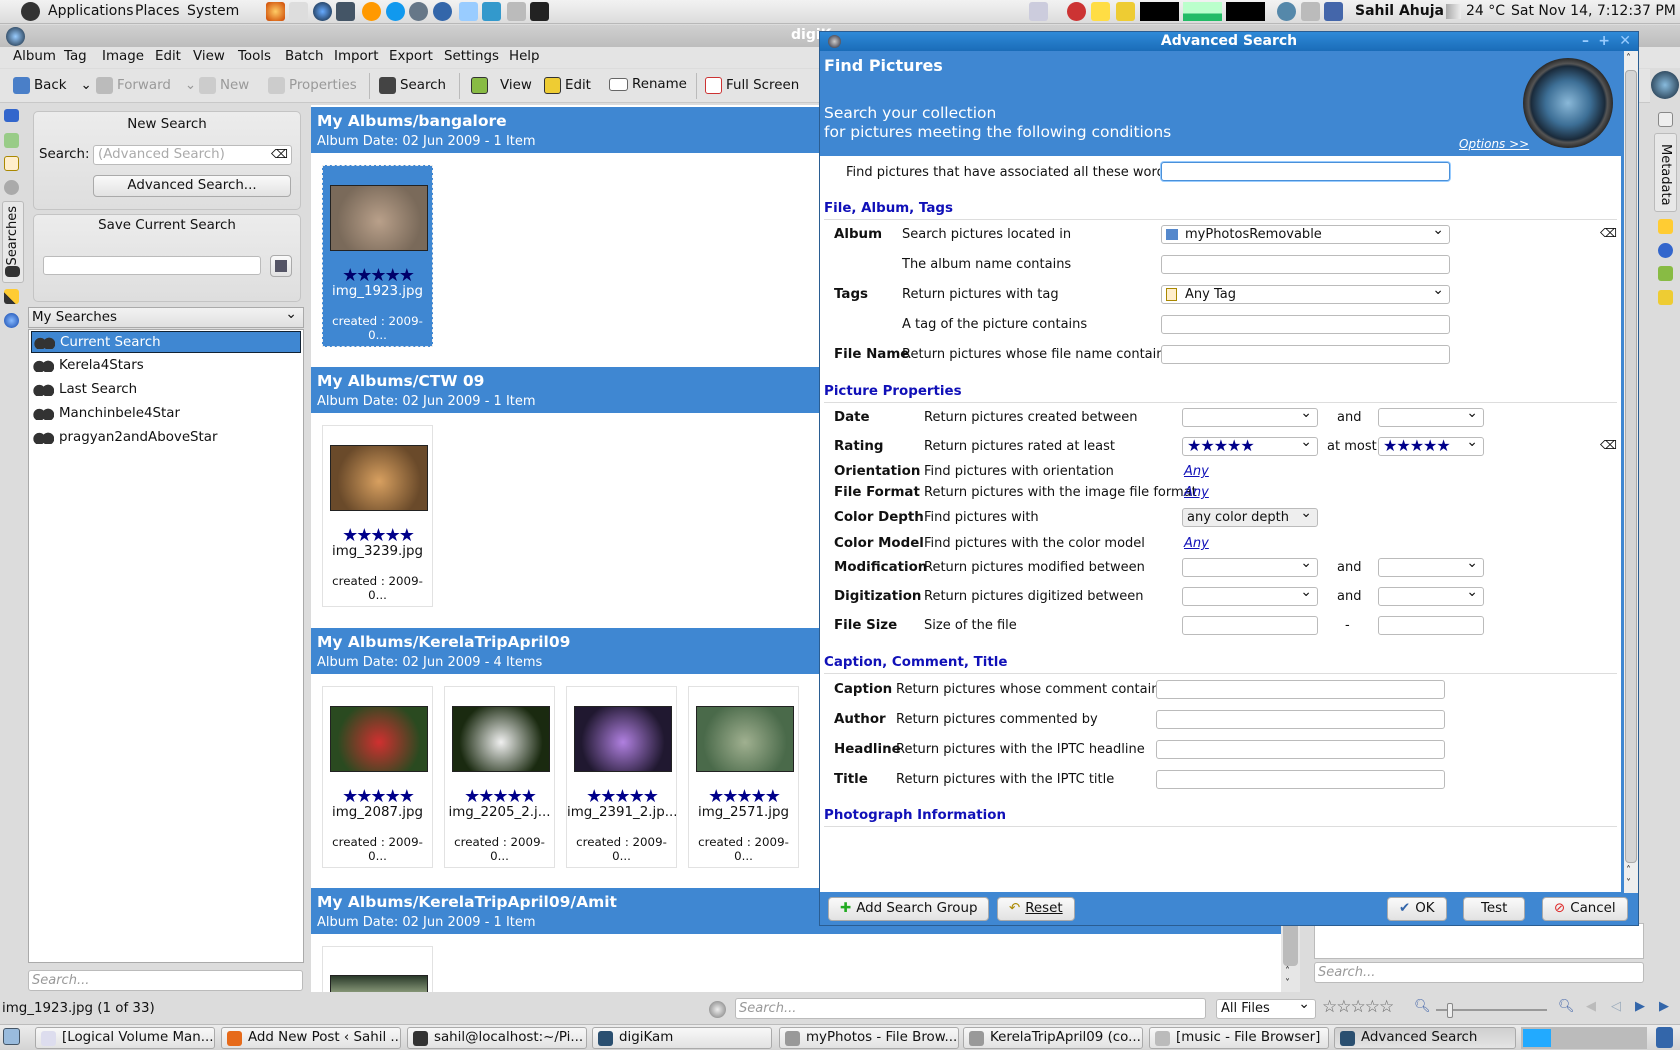 This screenshot has height=1050, width=1680. I want to click on scroll-up-icon: ˄, so click(1287, 971).